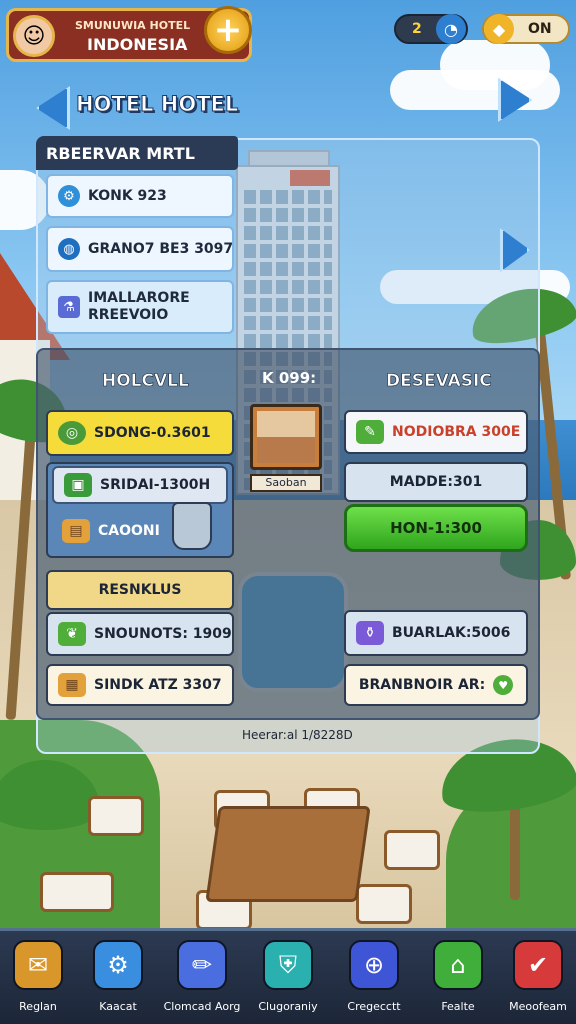 The height and width of the screenshot is (1024, 576). What do you see at coordinates (145, 381) in the screenshot?
I see `left-column-title: HOLCVLL` at bounding box center [145, 381].